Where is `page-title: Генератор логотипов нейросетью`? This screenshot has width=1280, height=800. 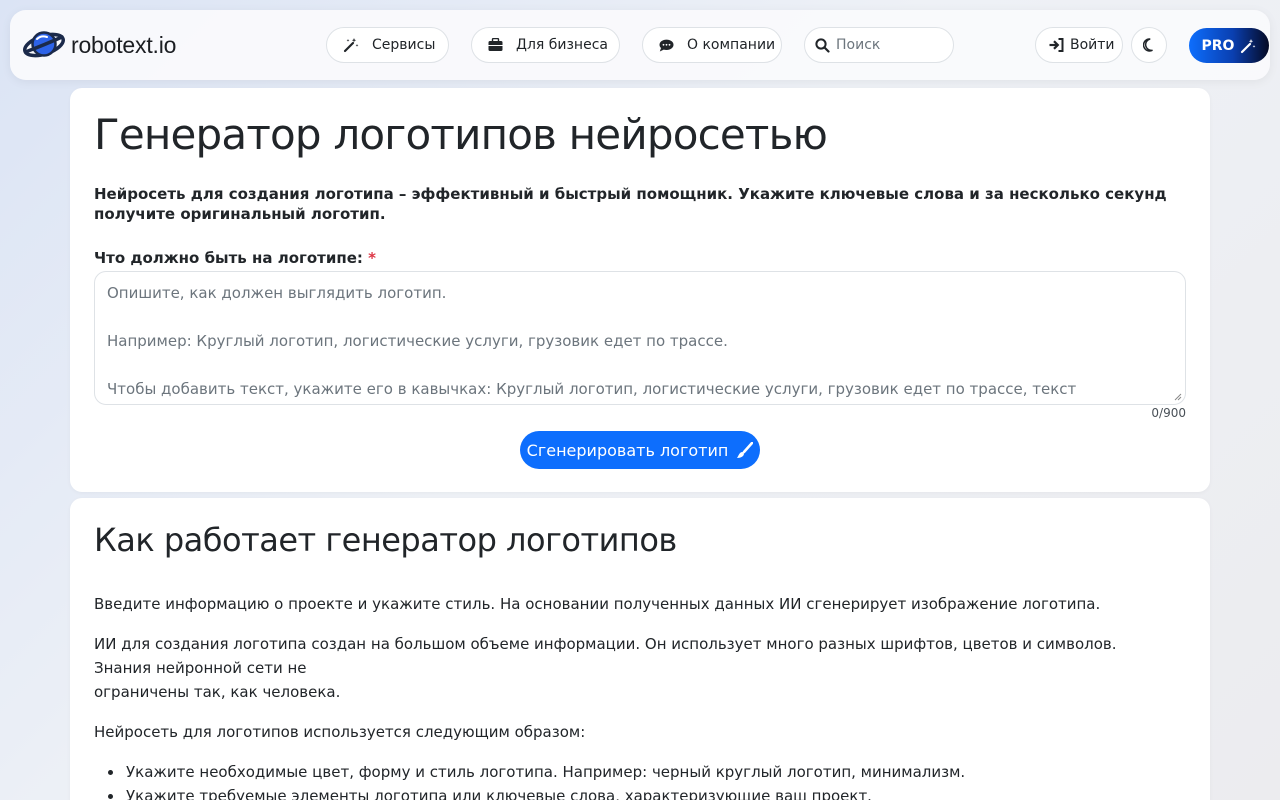 page-title: Генератор логотипов нейросетью is located at coordinates (461, 134).